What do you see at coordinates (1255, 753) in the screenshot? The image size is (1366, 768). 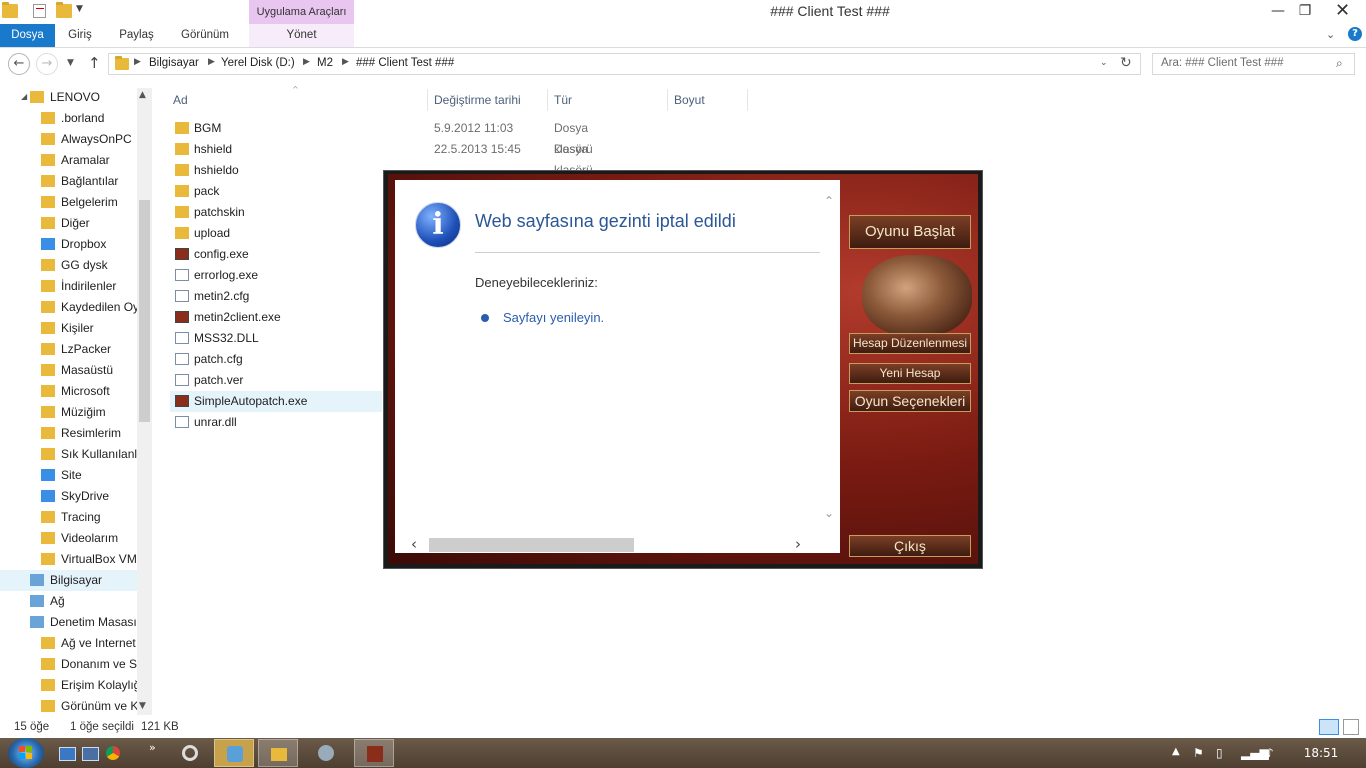 I see `signal-icon: ▂▄▆` at bounding box center [1255, 753].